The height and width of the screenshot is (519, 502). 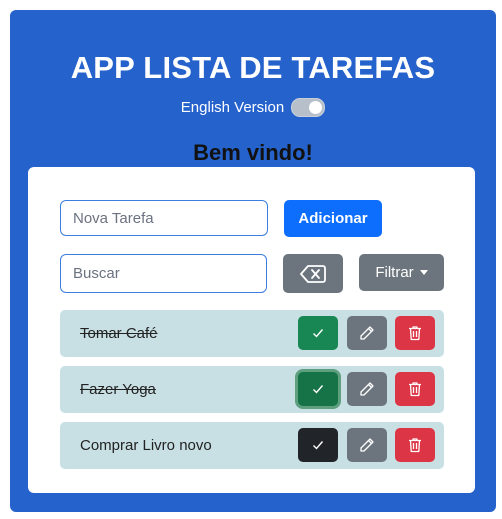 I want to click on language-toggle-row: English Version, so click(x=253, y=107).